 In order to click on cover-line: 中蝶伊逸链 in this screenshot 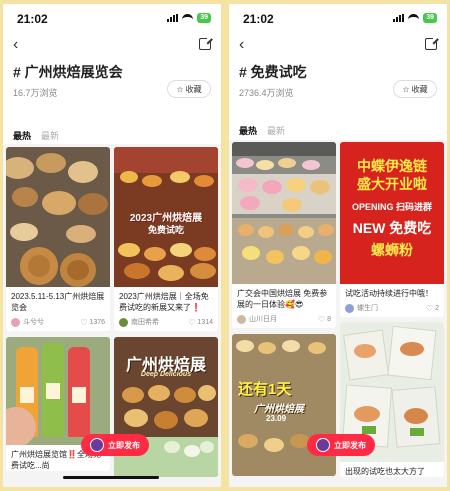, I will do `click(392, 166)`.